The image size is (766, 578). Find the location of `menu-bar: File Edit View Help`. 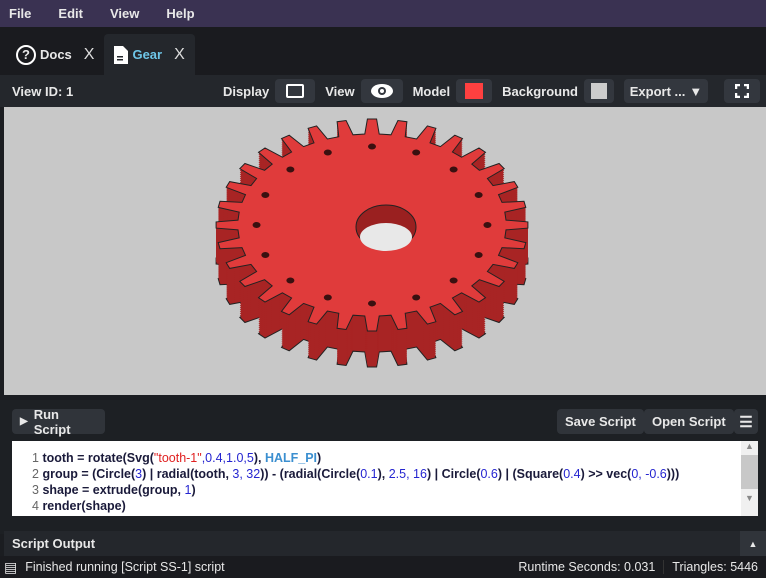

menu-bar: File Edit View Help is located at coordinates (383, 13).